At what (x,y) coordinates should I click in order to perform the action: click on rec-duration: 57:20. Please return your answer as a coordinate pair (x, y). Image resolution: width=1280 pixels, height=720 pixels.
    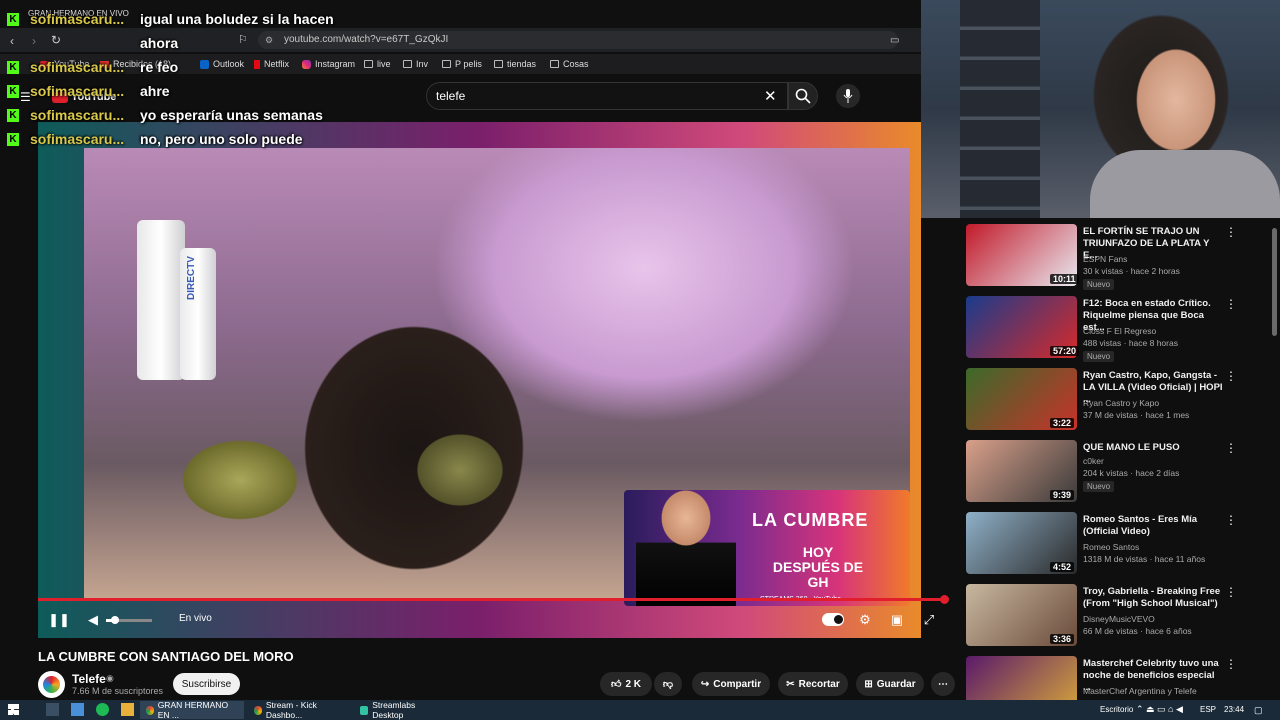
    Looking at the image, I should click on (1065, 351).